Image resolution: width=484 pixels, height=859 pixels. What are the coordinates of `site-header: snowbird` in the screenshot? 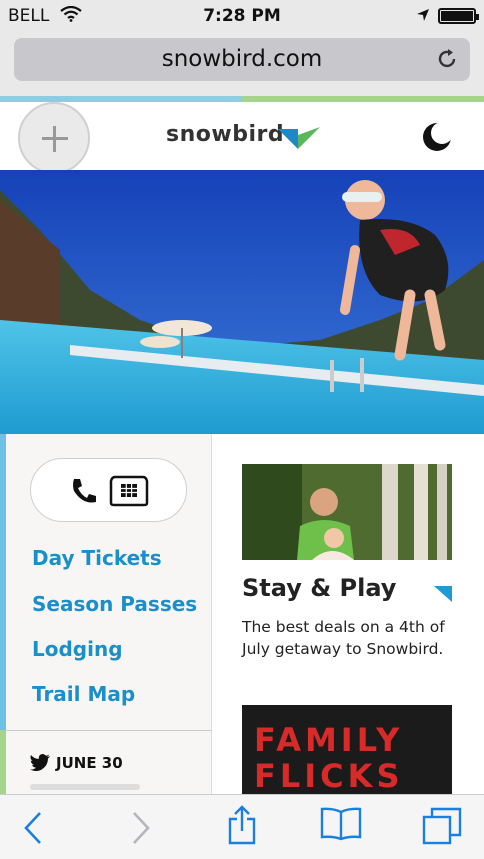 It's located at (242, 138).